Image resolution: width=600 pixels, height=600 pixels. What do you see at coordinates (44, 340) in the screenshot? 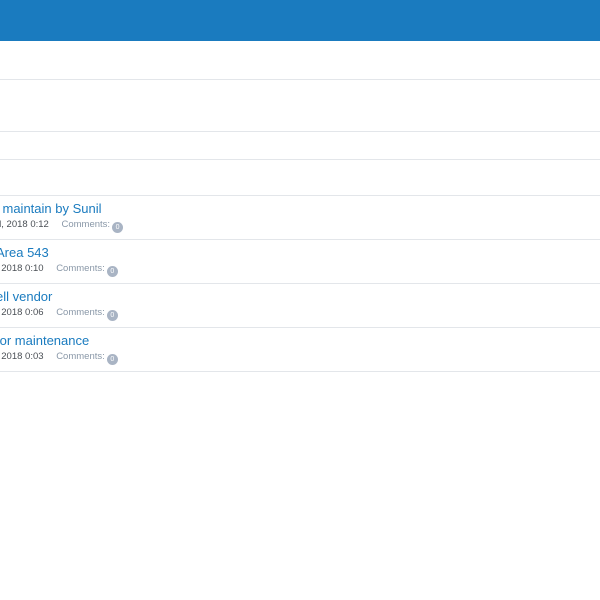
I see `post-title-link: for maintenance` at bounding box center [44, 340].